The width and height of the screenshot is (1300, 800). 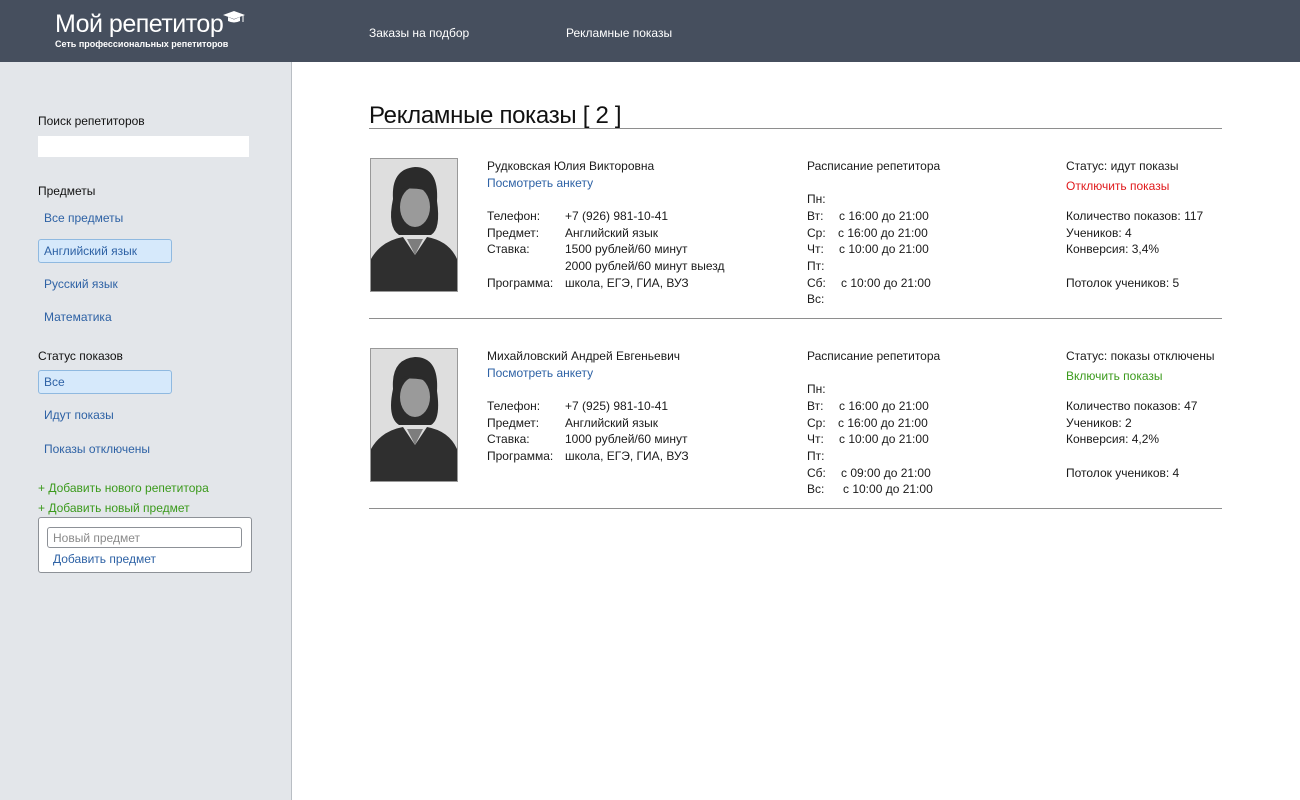 I want to click on add-subject-panel: Добавить предмет, so click(x=145, y=545).